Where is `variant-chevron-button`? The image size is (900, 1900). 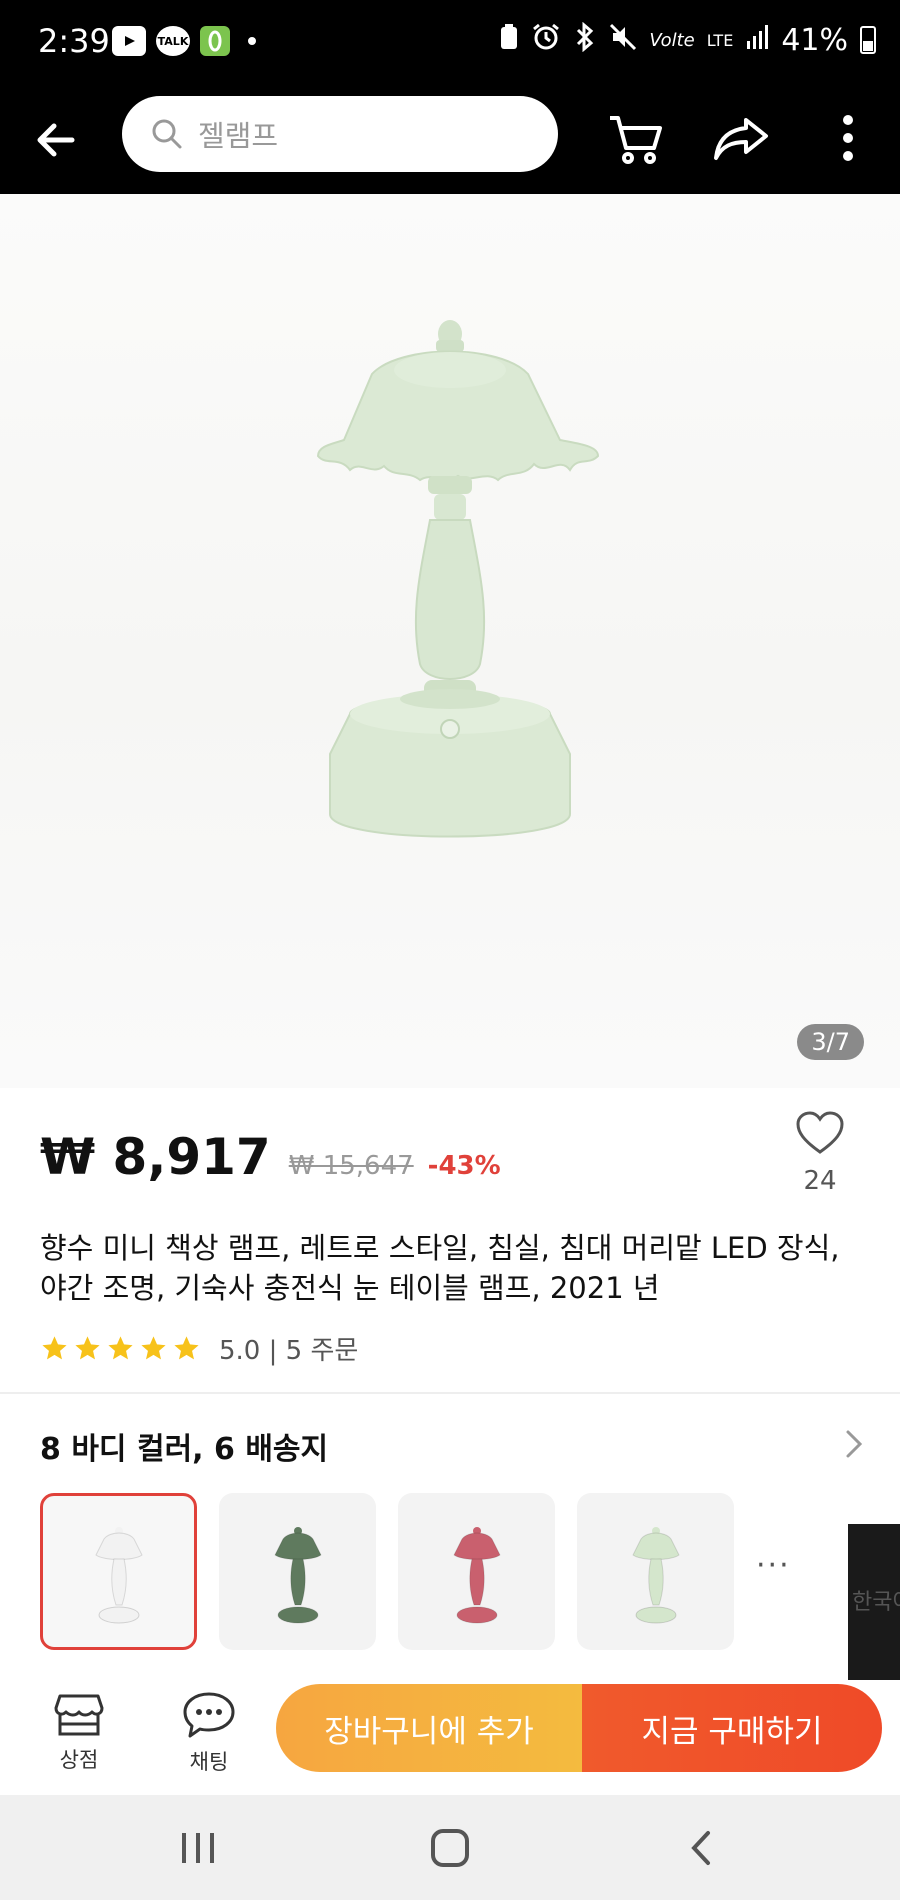
variant-chevron-button is located at coordinates (855, 1444).